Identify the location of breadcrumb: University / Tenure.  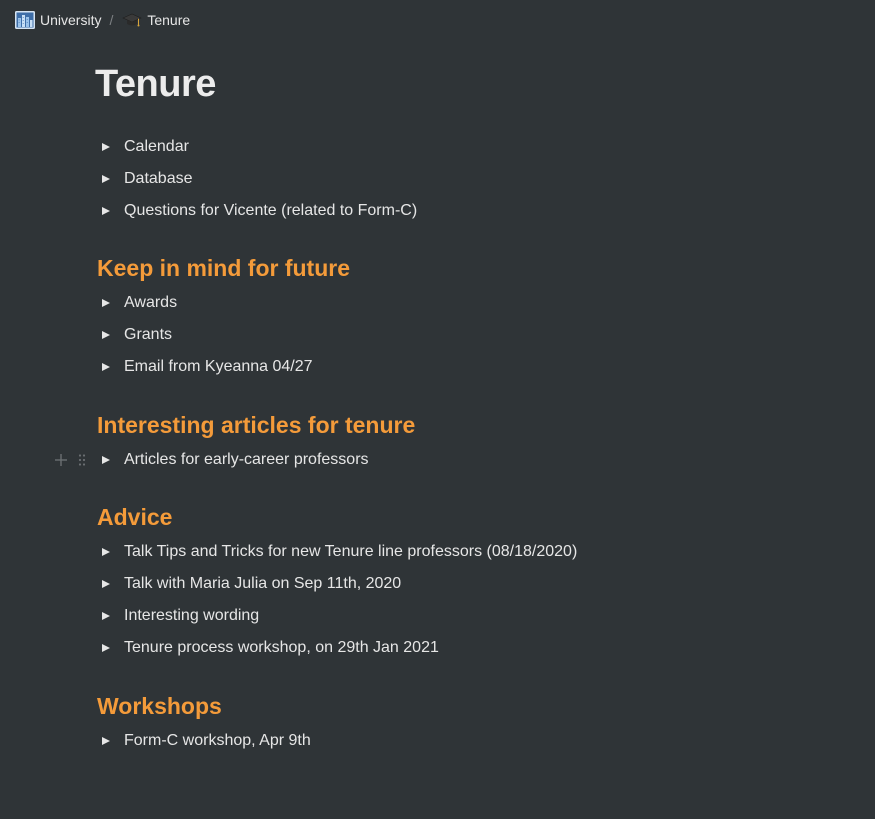
(102, 20).